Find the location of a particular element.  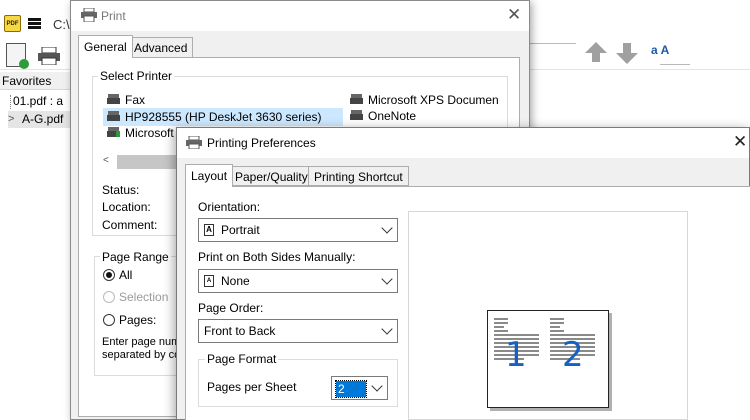

chevron-right-icon: > is located at coordinates (11, 119).